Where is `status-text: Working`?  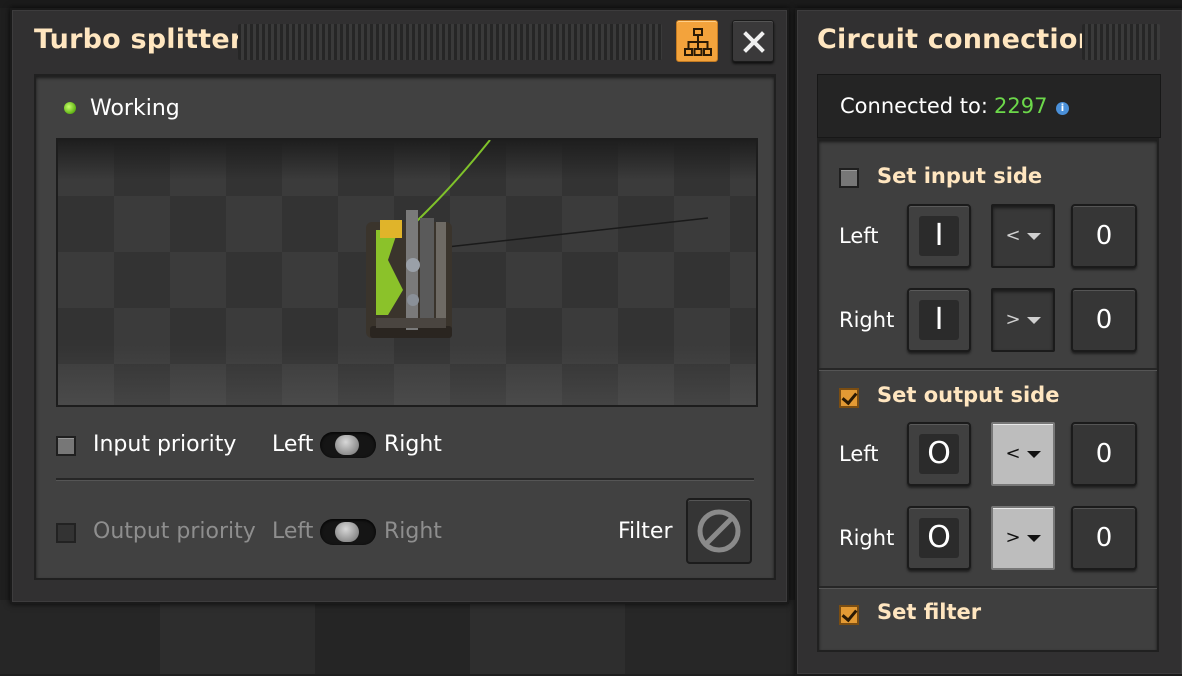
status-text: Working is located at coordinates (135, 108).